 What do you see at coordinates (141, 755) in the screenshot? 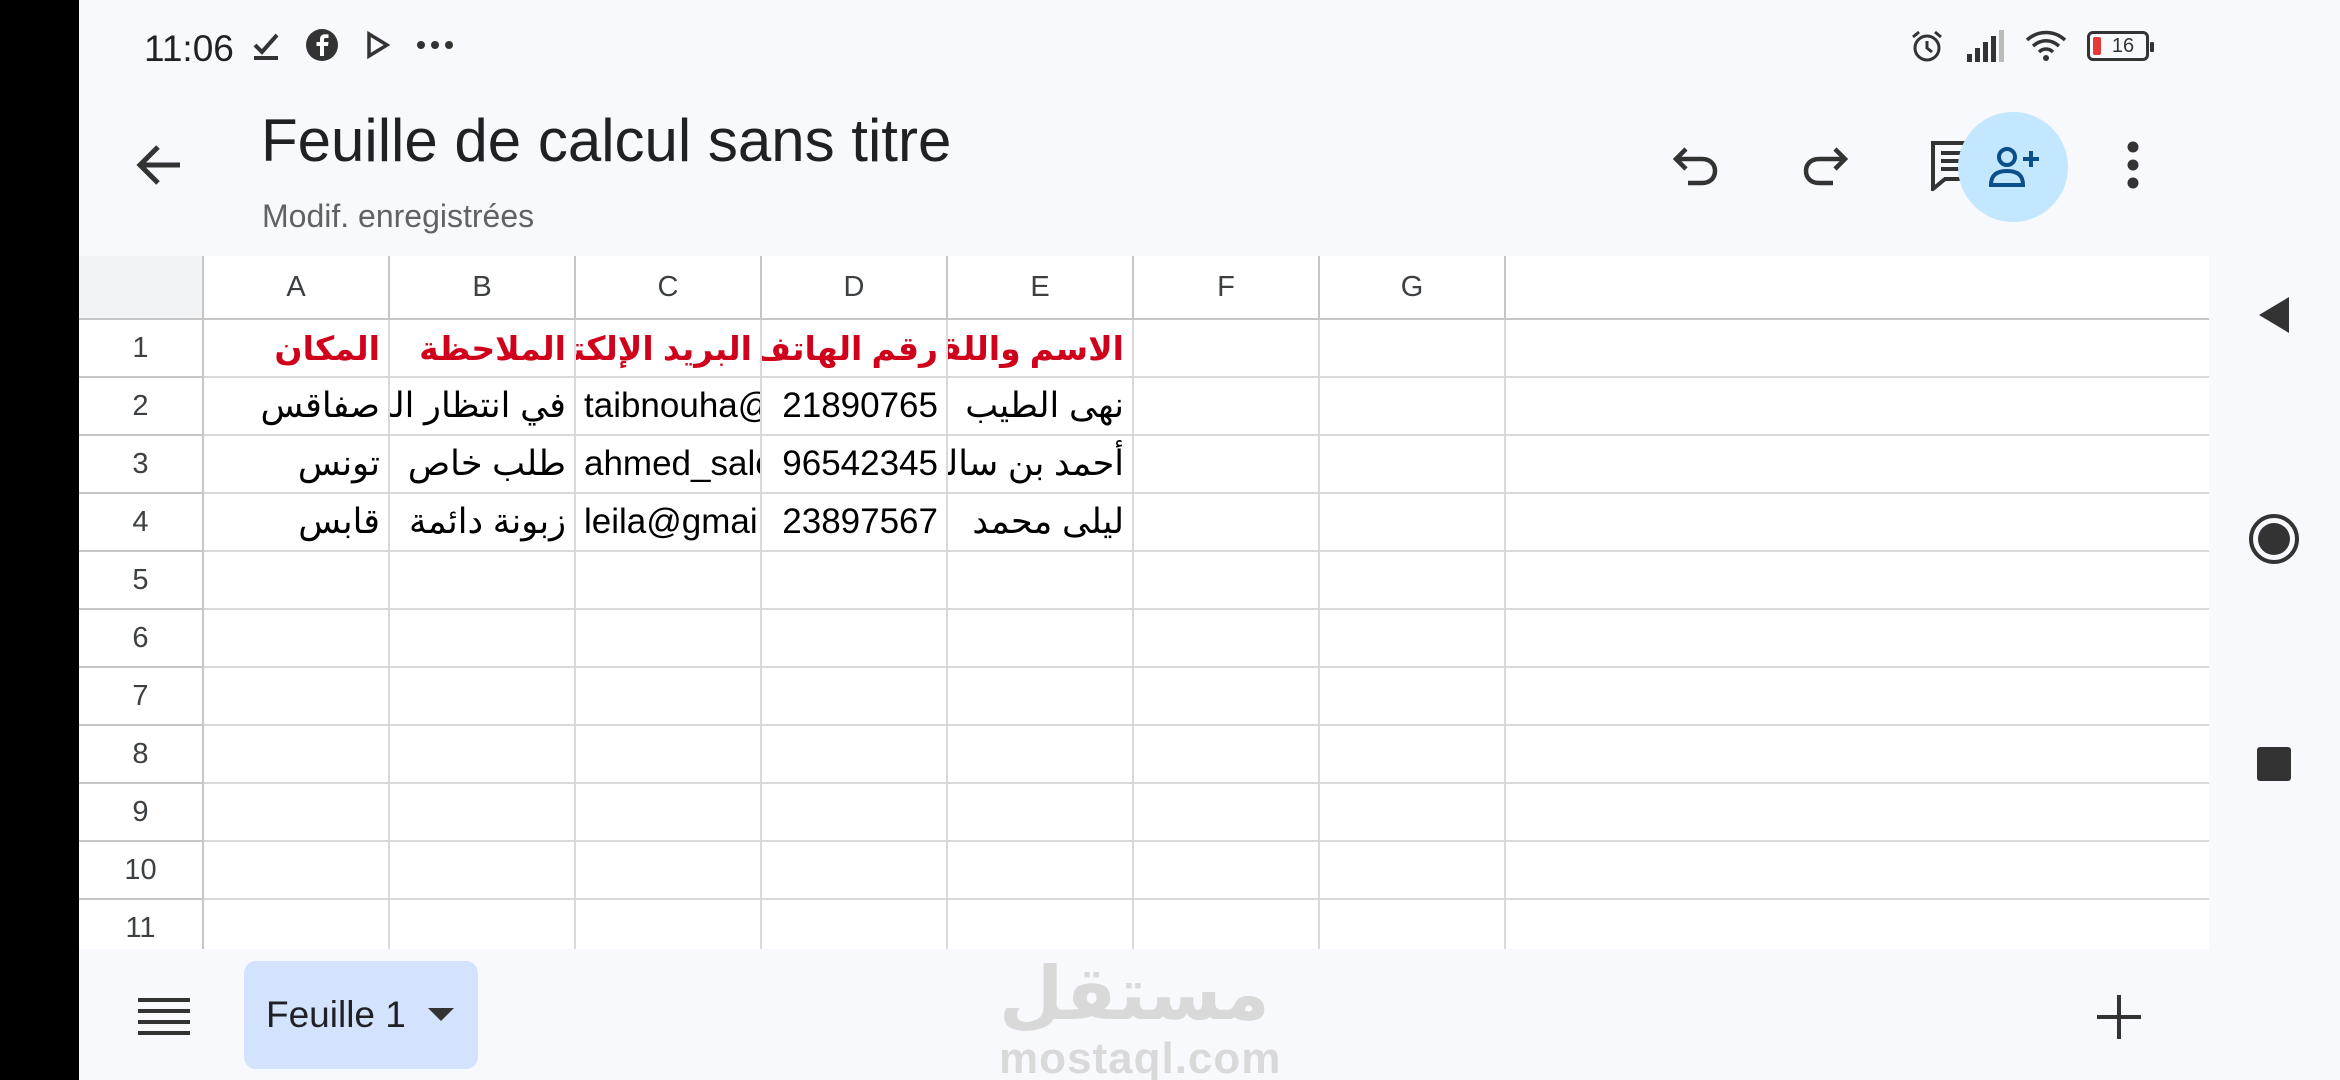
I see `row-header-8: 8` at bounding box center [141, 755].